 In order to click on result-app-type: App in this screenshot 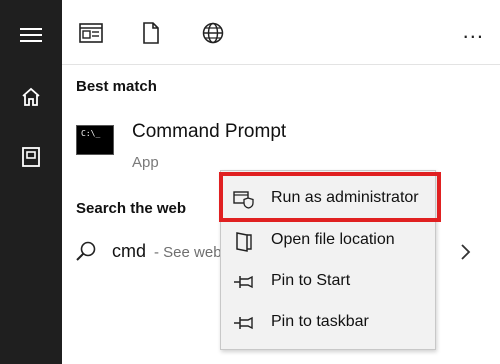, I will do `click(145, 162)`.